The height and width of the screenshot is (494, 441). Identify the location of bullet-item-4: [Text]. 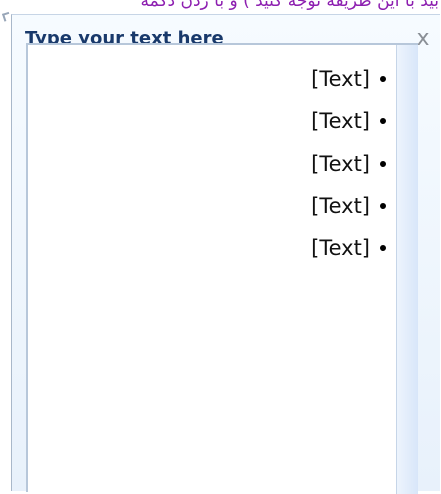
(348, 206).